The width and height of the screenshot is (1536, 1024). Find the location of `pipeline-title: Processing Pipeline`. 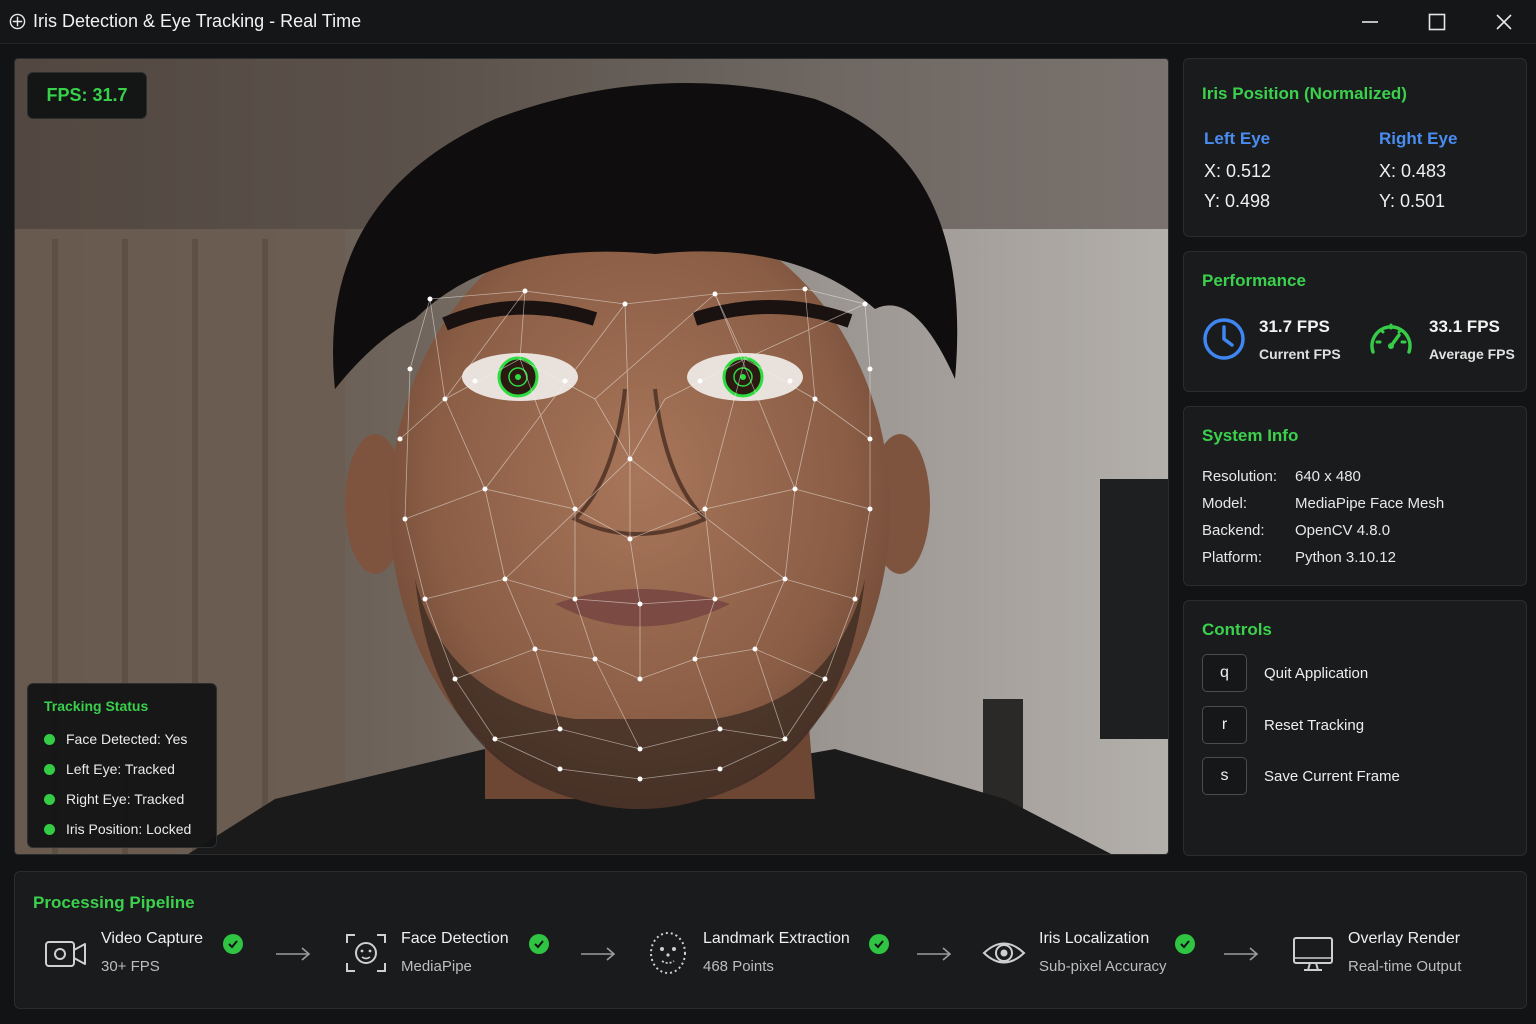

pipeline-title: Processing Pipeline is located at coordinates (114, 902).